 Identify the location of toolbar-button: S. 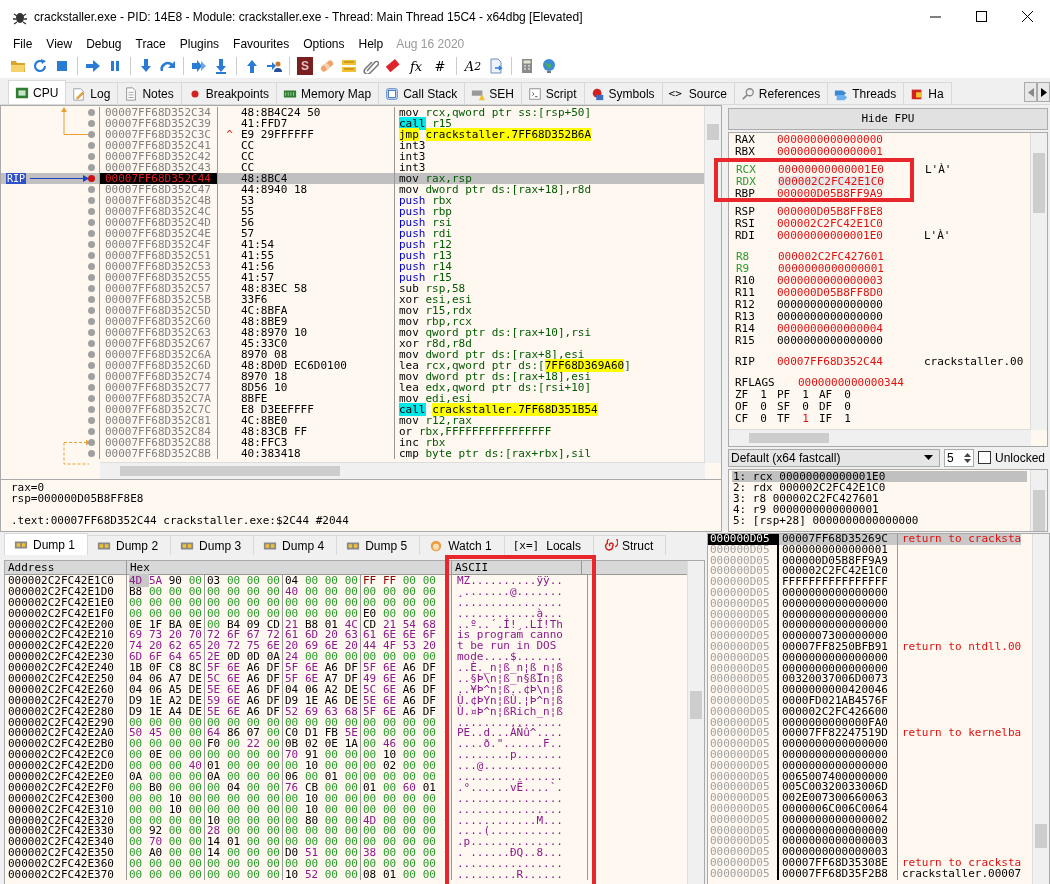
(305, 66).